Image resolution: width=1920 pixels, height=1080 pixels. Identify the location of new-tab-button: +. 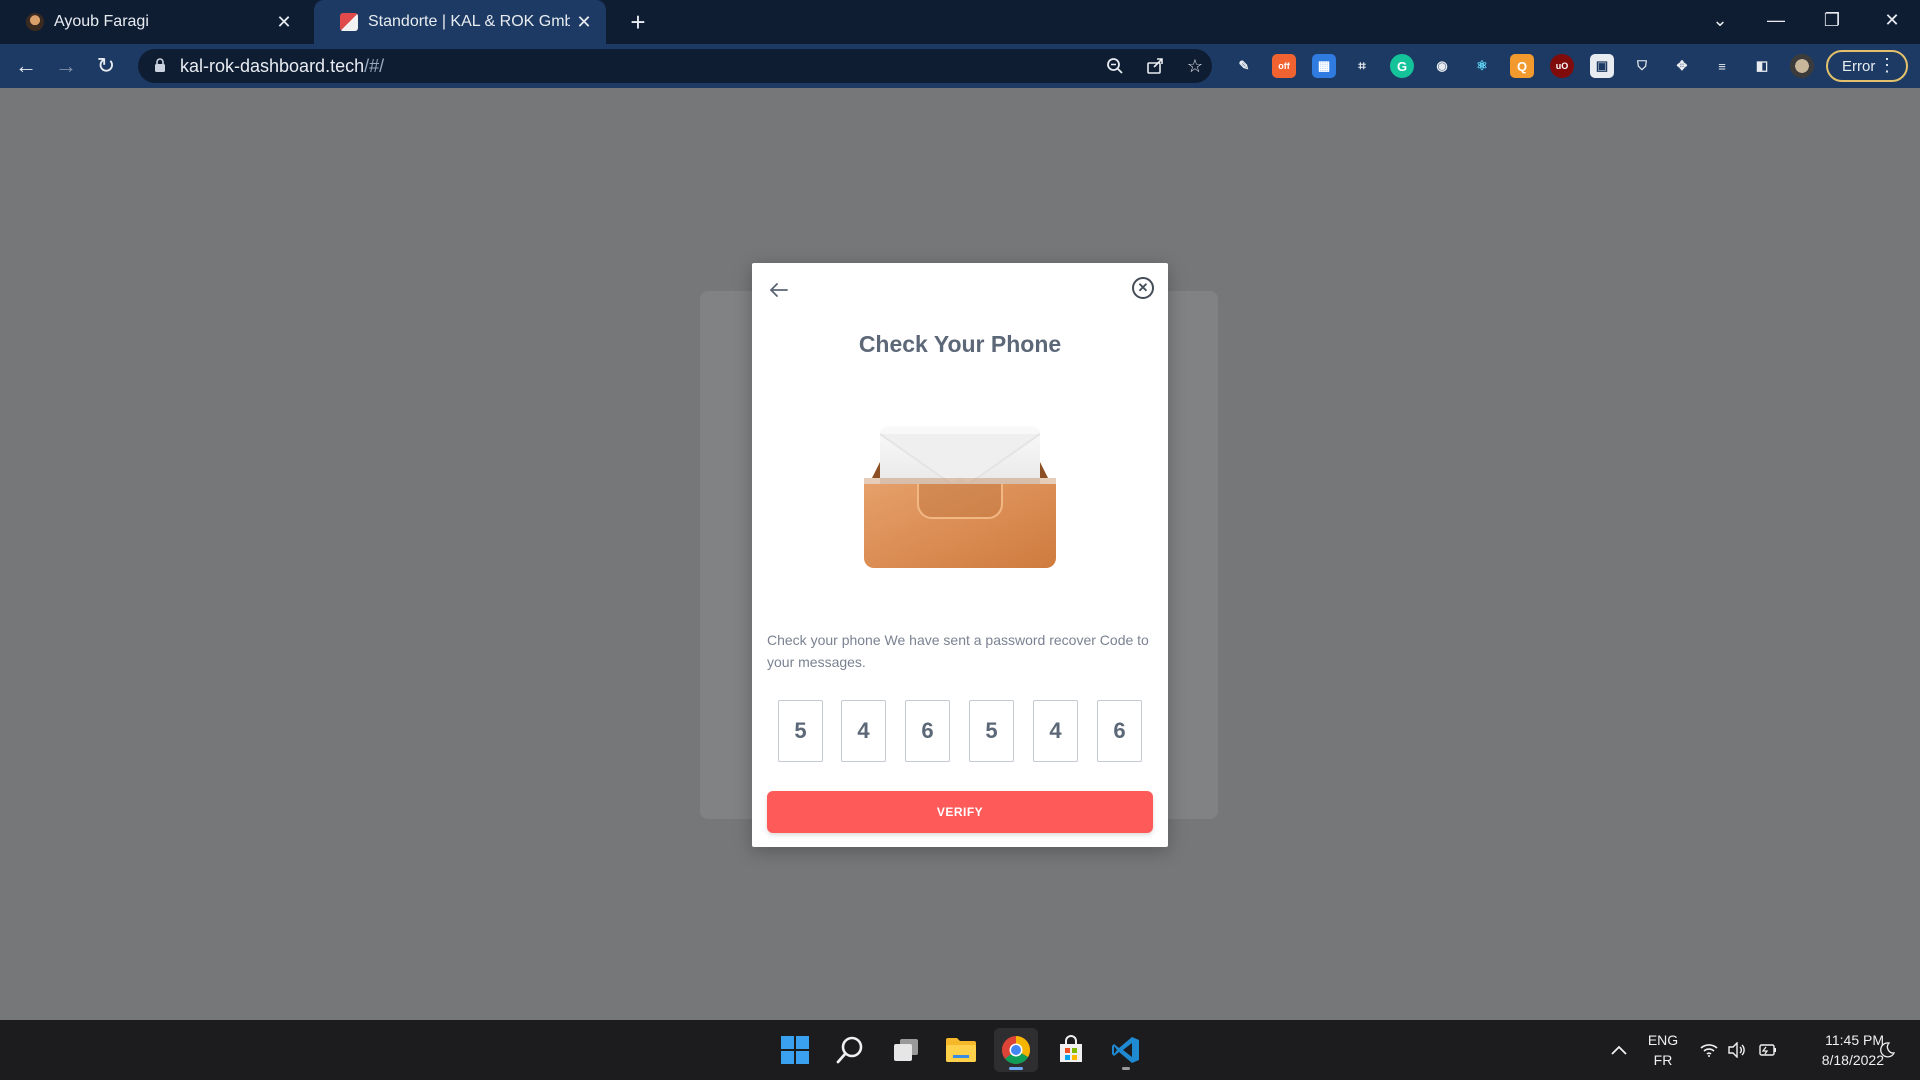
(638, 22).